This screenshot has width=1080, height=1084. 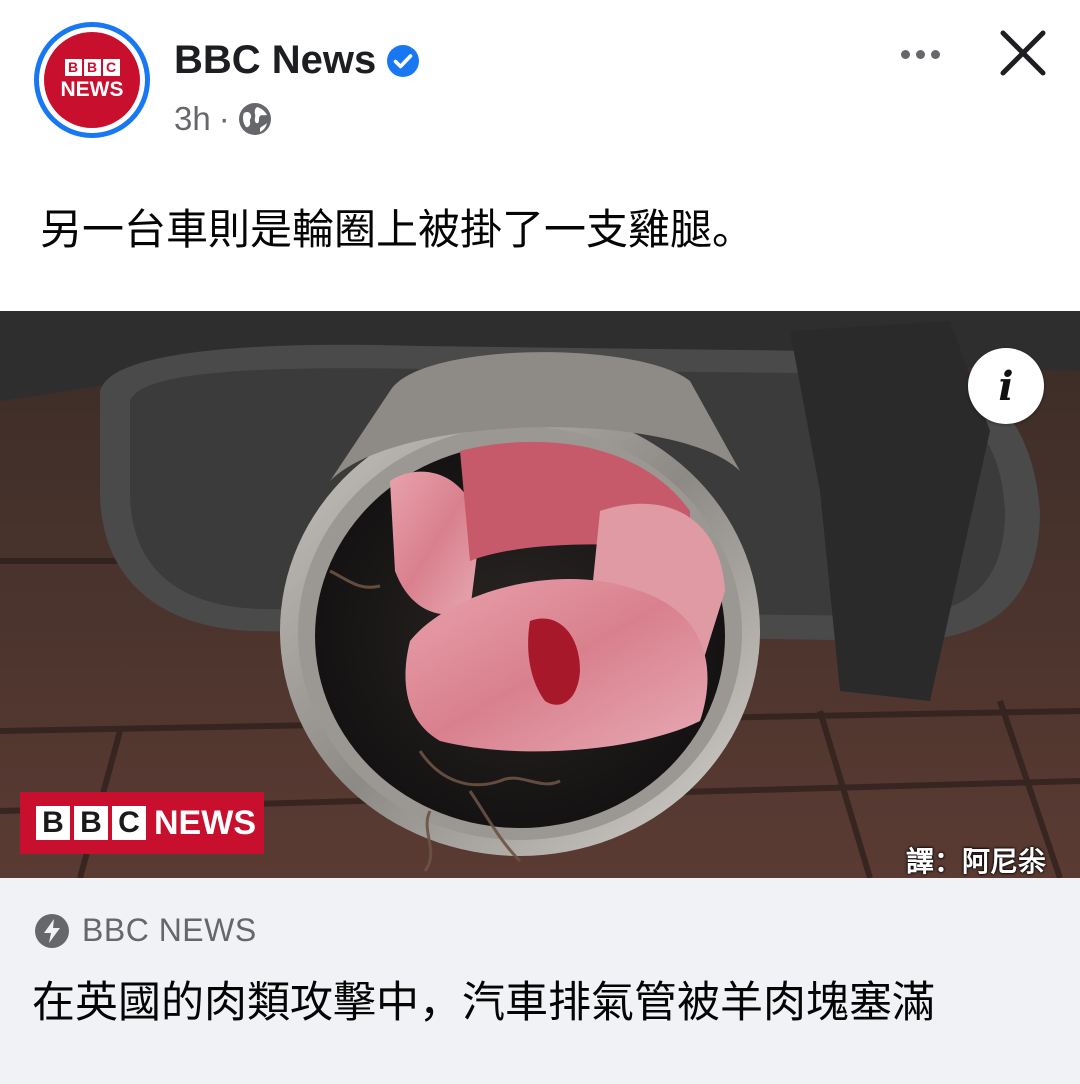 I want to click on translator-credit: 譯：阿尼尜, so click(x=976, y=861).